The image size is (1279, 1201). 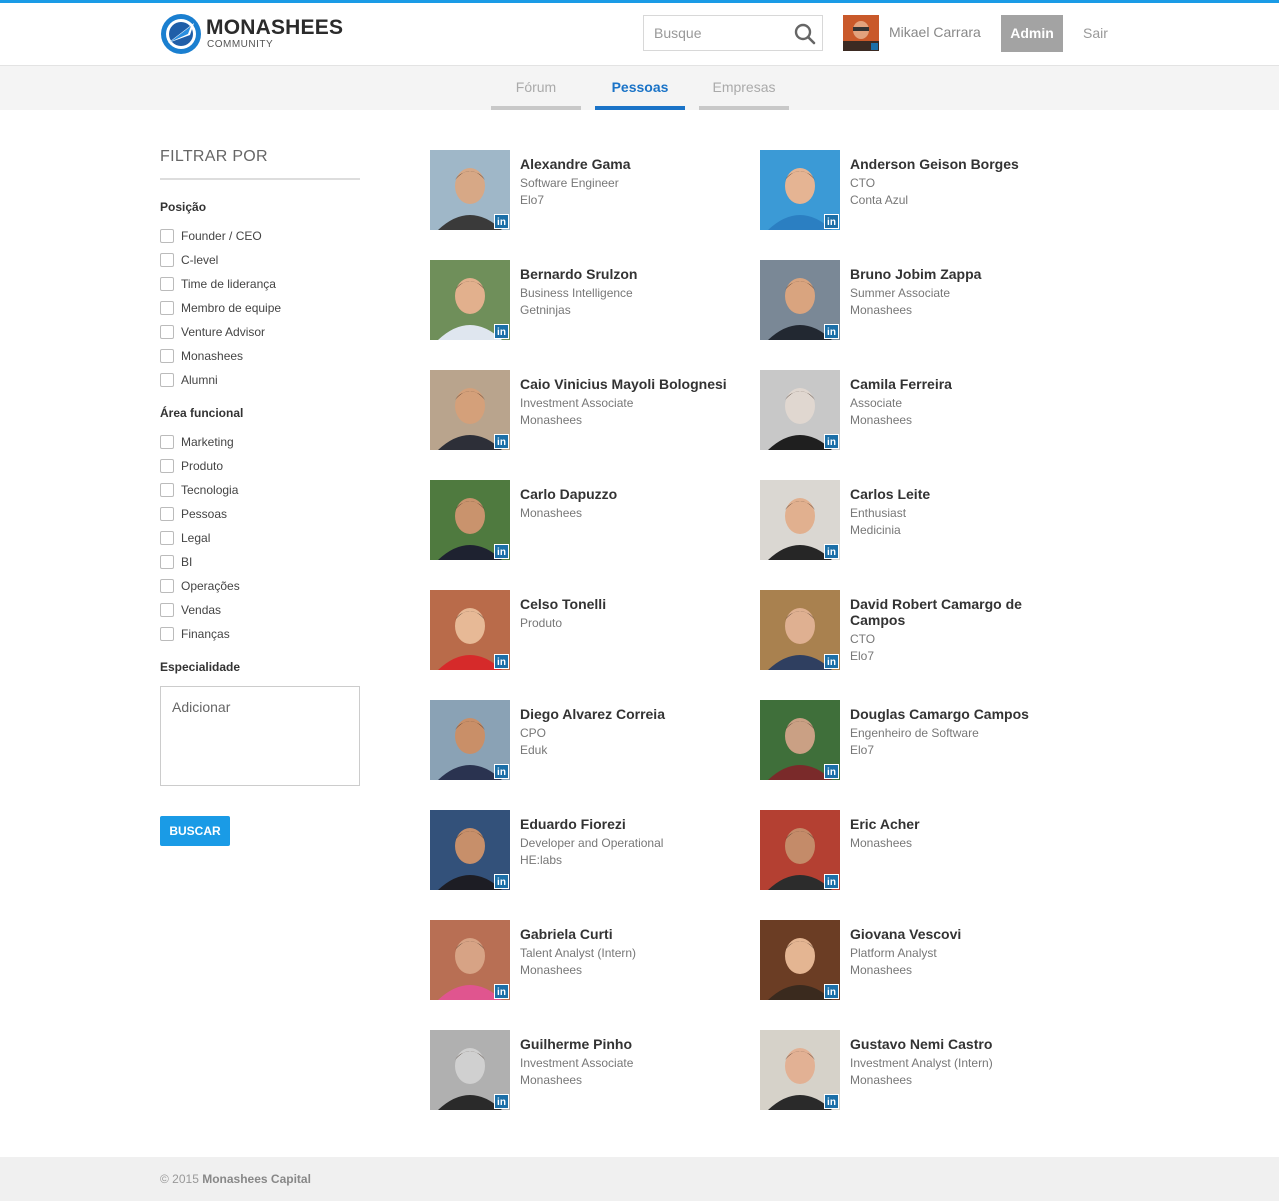 What do you see at coordinates (957, 384) in the screenshot?
I see `person-name: Camila Ferreira` at bounding box center [957, 384].